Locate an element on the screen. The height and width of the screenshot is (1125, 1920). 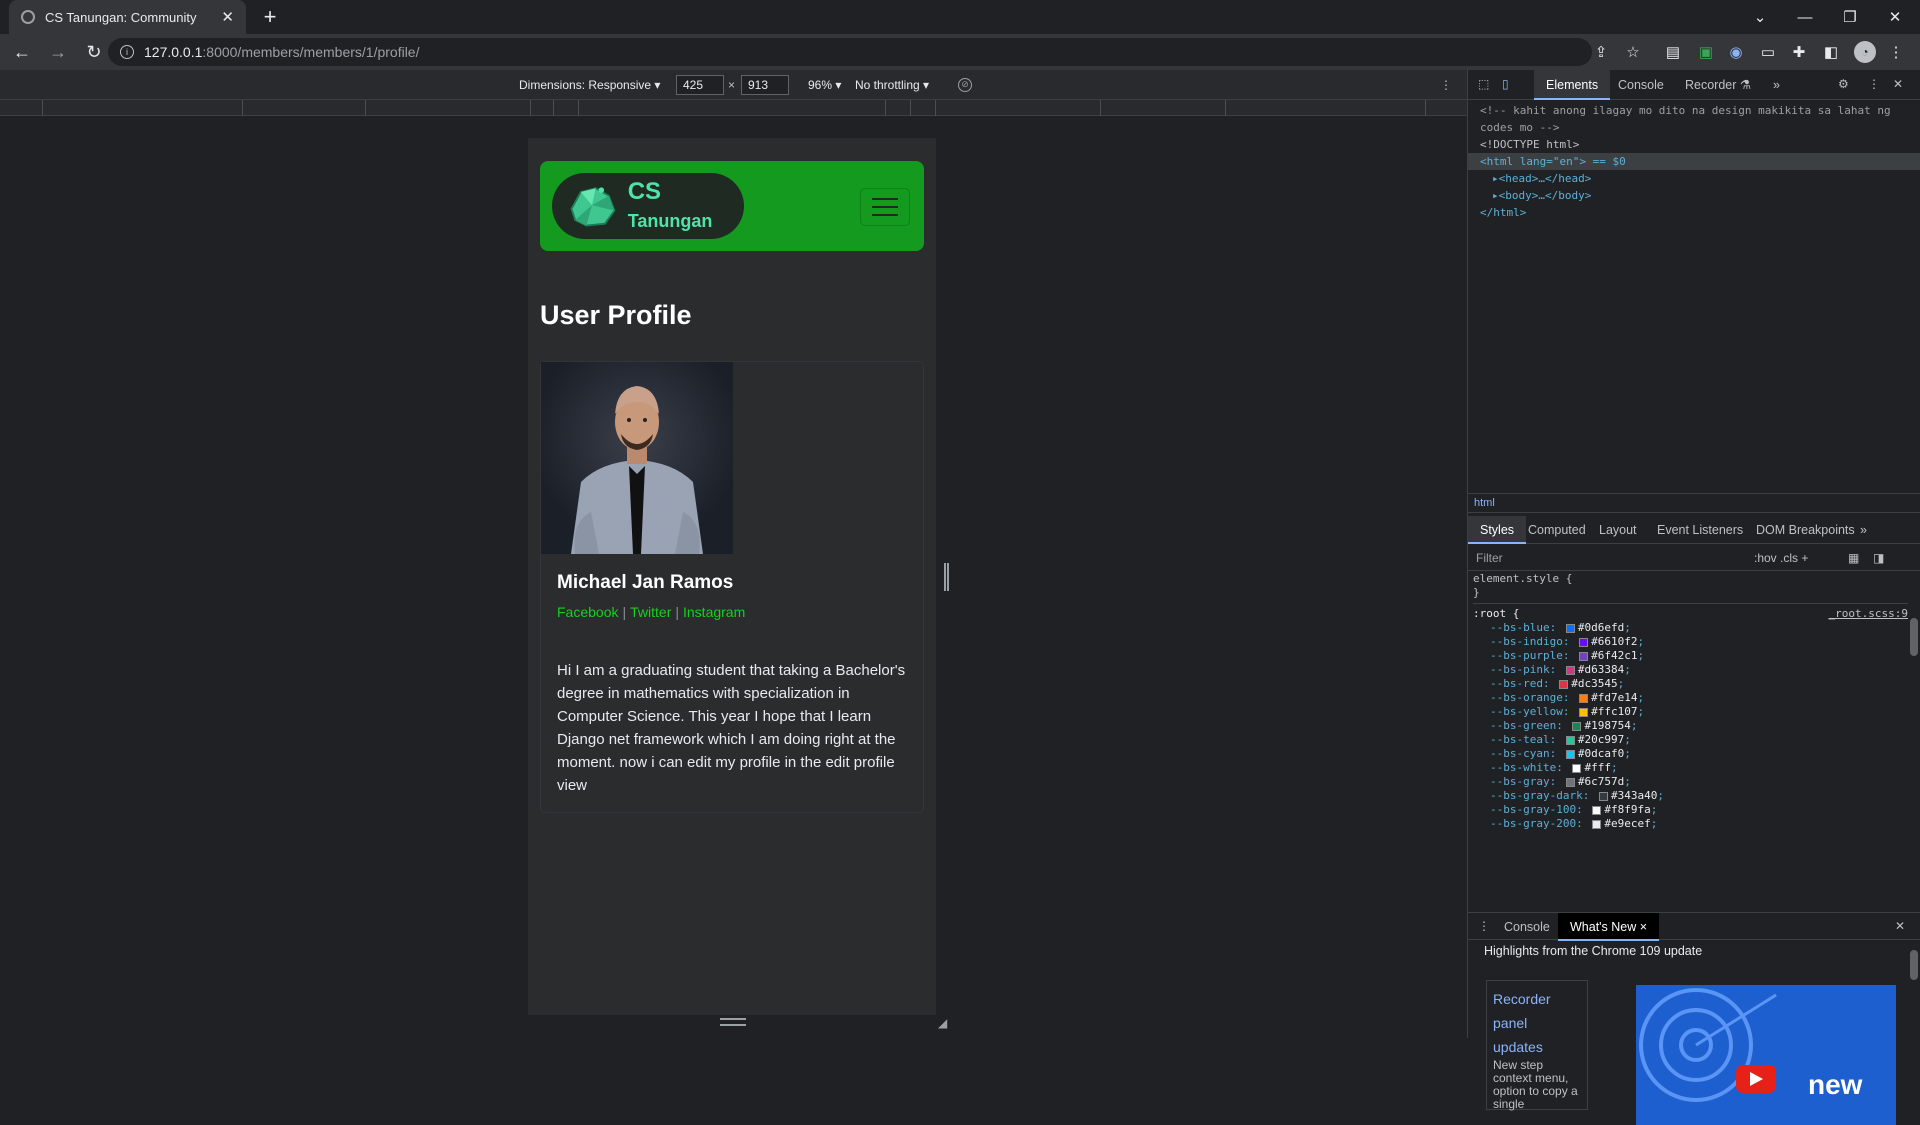
close-devtools-icon: ✕ is located at coordinates (1898, 84).